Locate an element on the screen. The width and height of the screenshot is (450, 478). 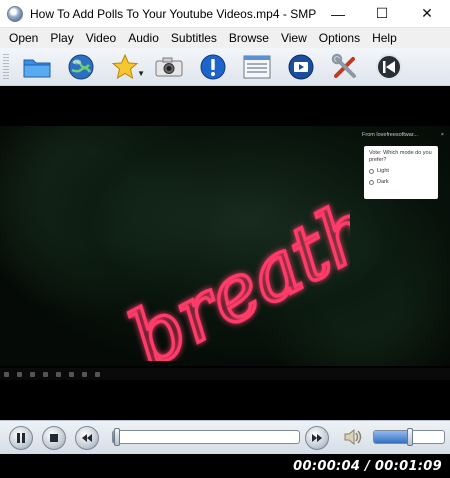
maximize-button: ☐ is located at coordinates (382, 14).